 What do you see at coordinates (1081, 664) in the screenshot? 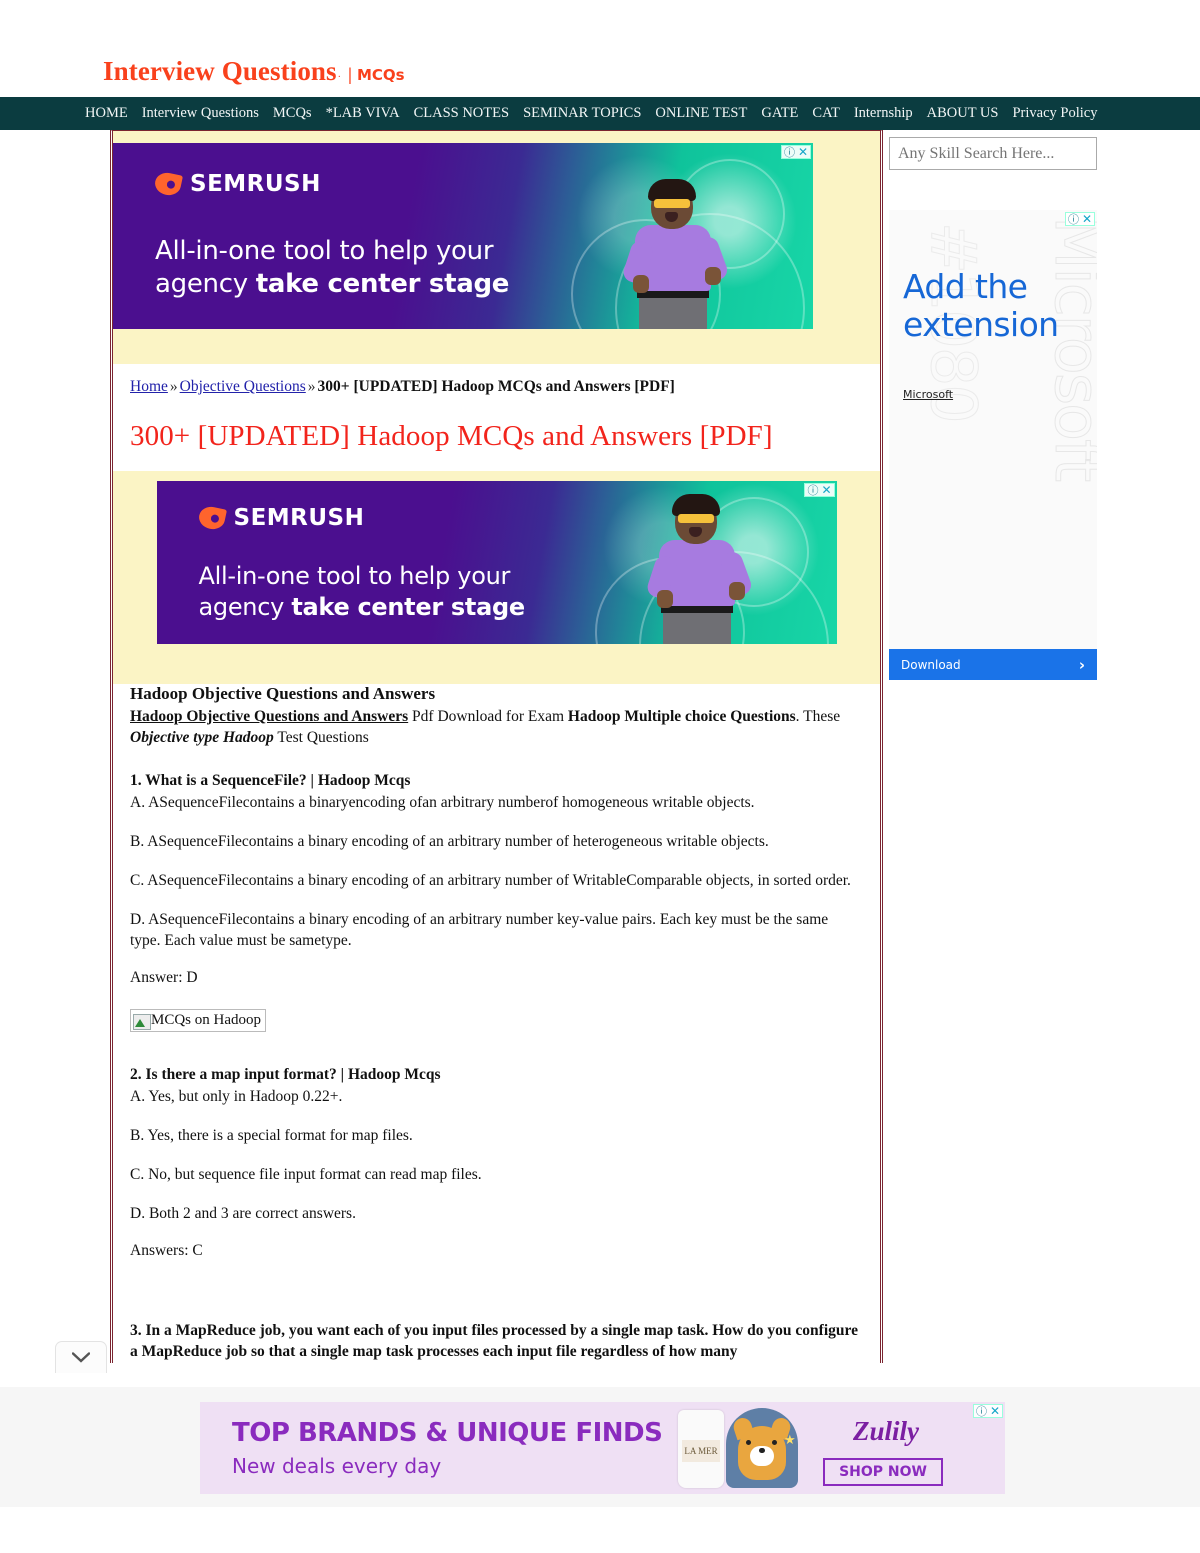
I see `chevron-right-icon: ›` at bounding box center [1081, 664].